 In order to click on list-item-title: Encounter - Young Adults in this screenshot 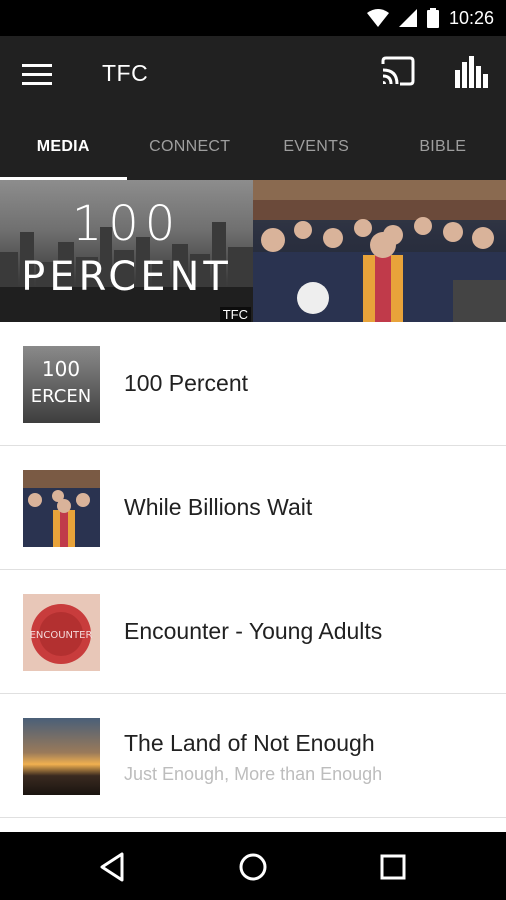, I will do `click(253, 631)`.